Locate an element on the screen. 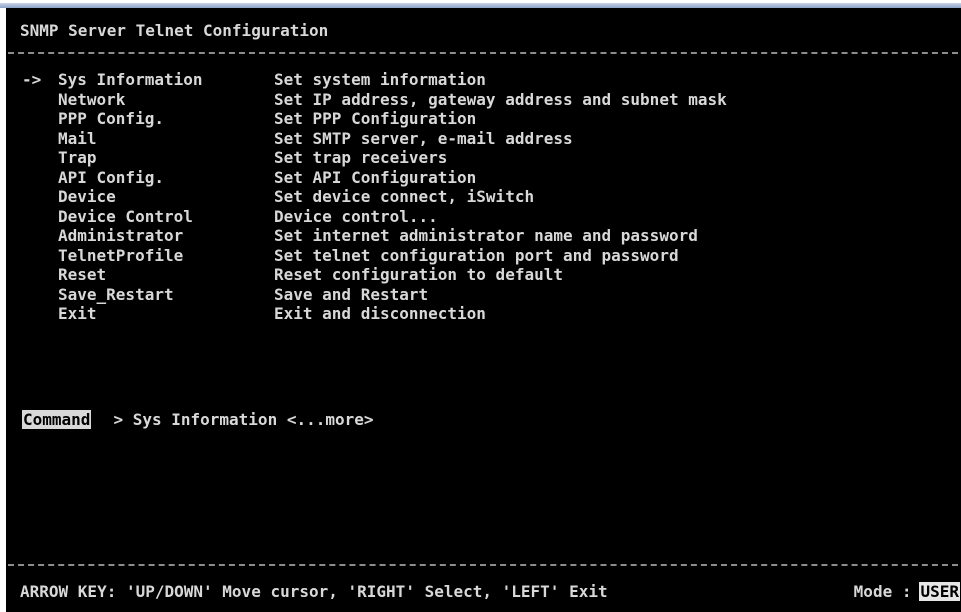  menu-item-save-restart: Save_Restart Save and Restart is located at coordinates (374, 295).